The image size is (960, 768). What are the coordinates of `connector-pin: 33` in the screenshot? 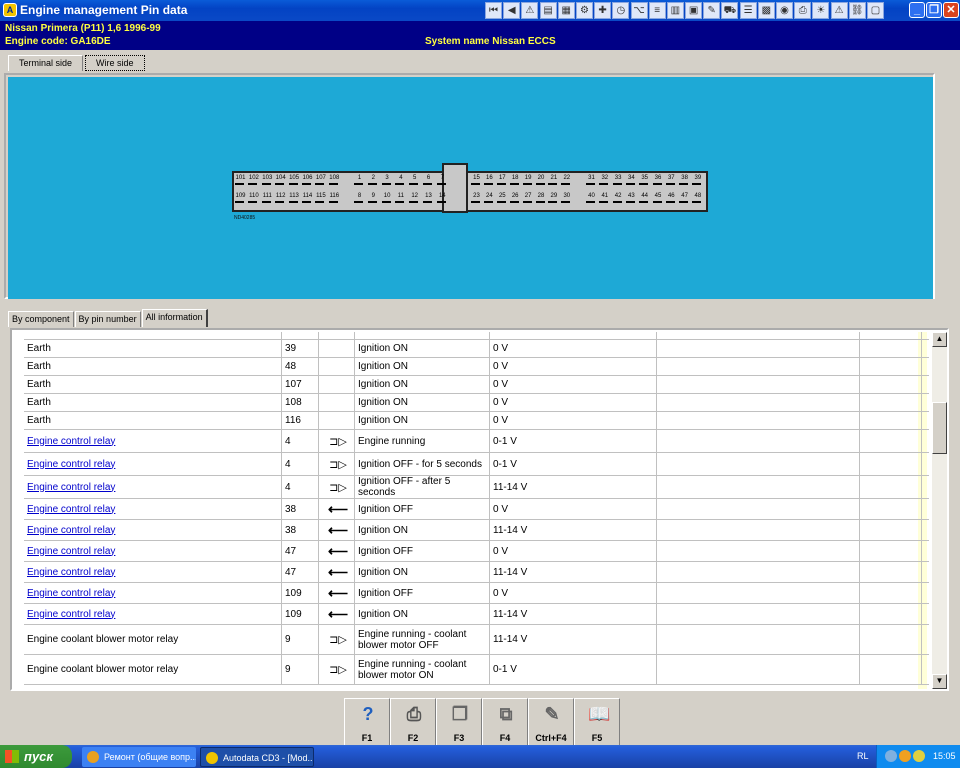 It's located at (618, 180).